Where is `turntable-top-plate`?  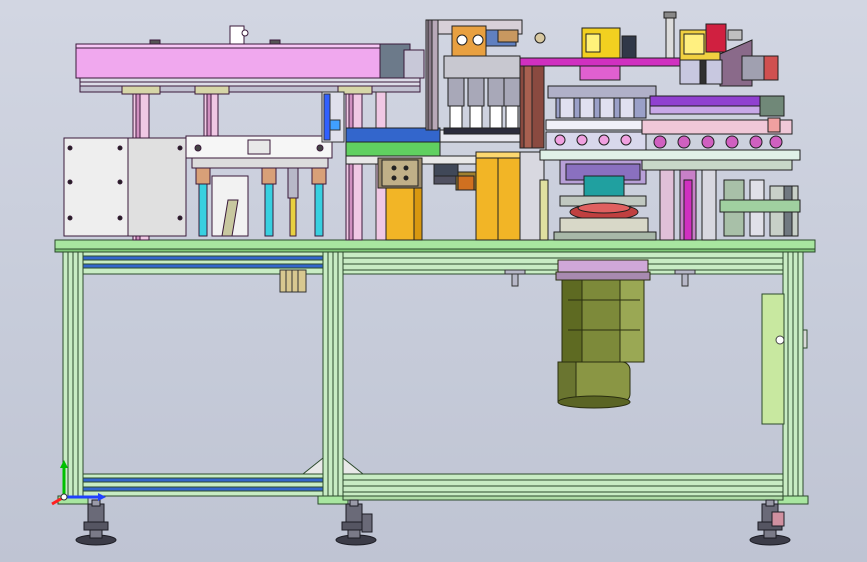
turntable-top-plate is located at coordinates (670, 155).